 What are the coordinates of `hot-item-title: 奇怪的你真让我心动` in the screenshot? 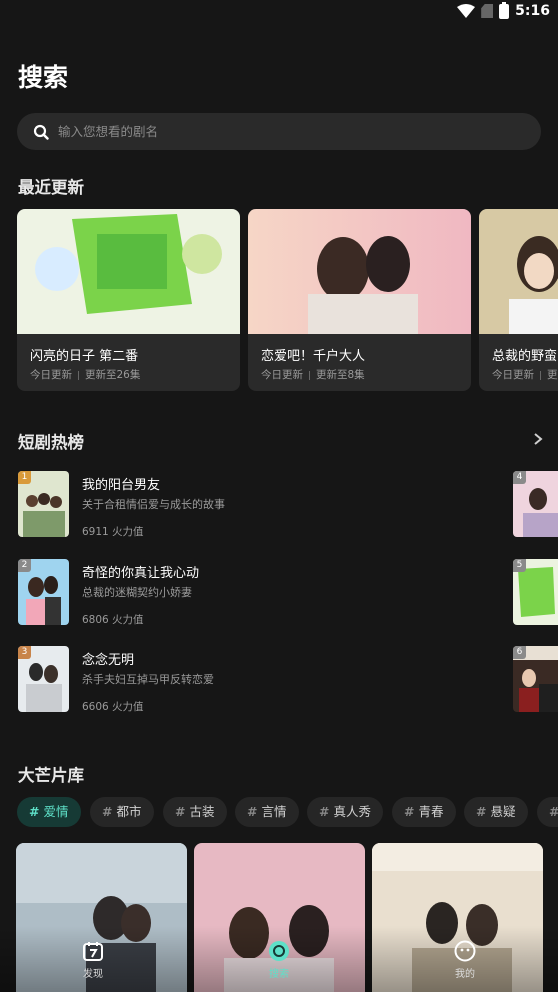 It's located at (141, 573).